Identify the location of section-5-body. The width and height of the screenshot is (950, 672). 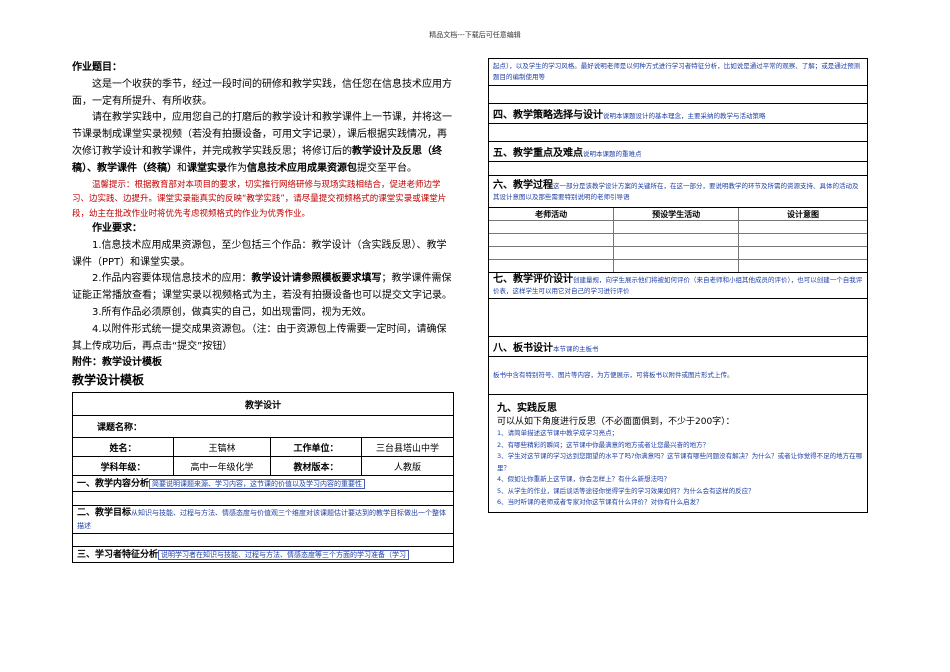
(678, 168).